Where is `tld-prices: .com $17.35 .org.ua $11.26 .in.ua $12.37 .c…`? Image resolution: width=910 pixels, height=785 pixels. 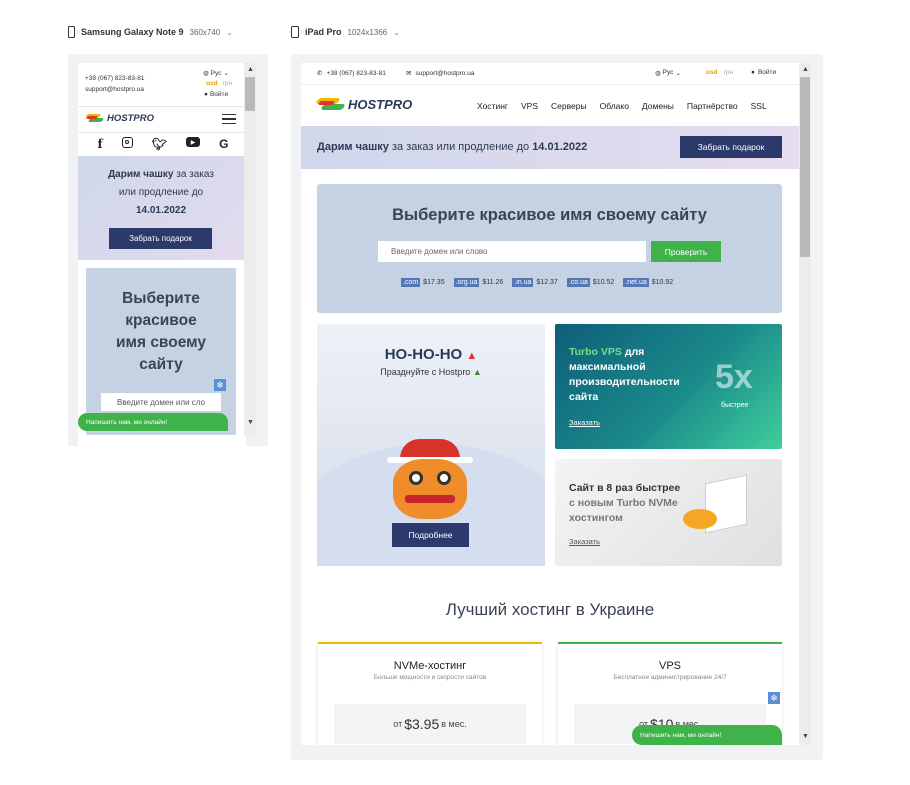 tld-prices: .com $17.35 .org.ua $11.26 .in.ua $12.37 .c… is located at coordinates (537, 282).